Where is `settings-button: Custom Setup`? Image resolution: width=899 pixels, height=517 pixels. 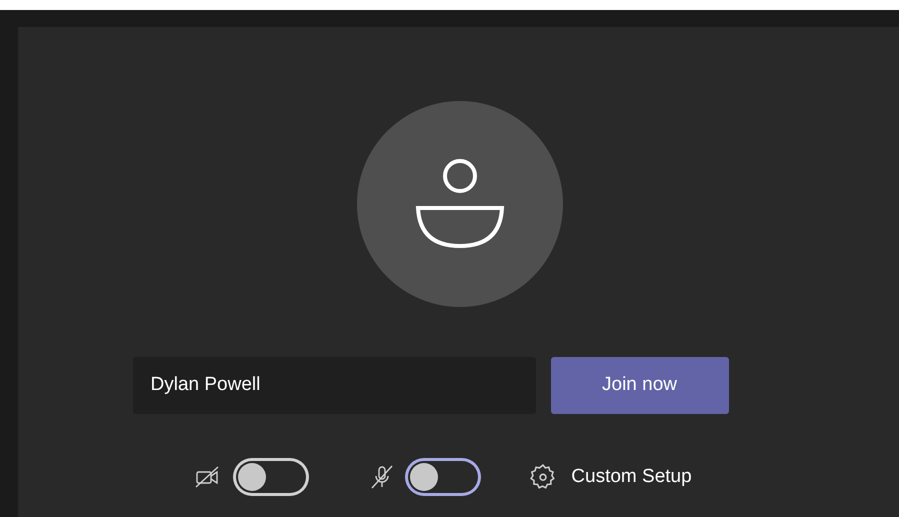 settings-button: Custom Setup is located at coordinates (610, 477).